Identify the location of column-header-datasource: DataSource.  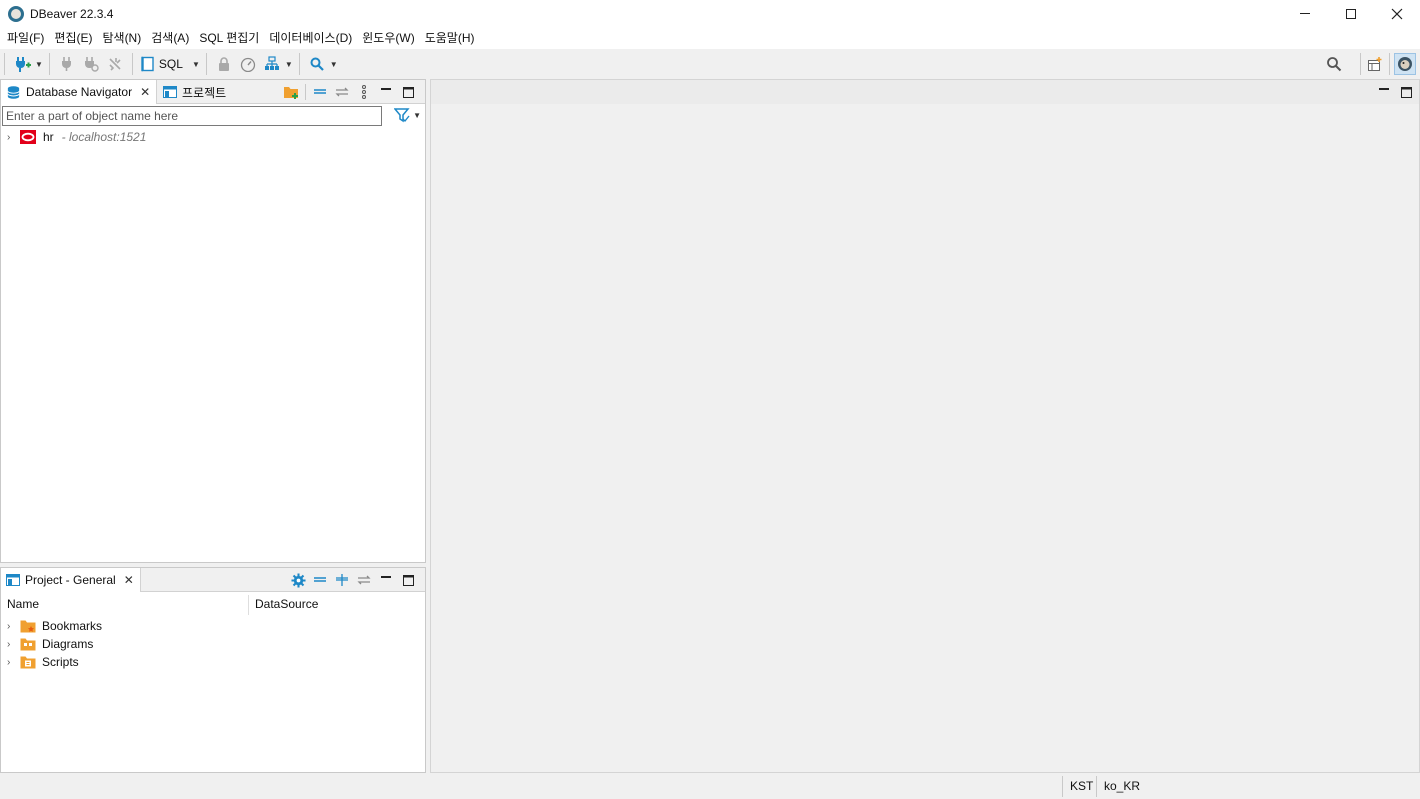
(286, 604).